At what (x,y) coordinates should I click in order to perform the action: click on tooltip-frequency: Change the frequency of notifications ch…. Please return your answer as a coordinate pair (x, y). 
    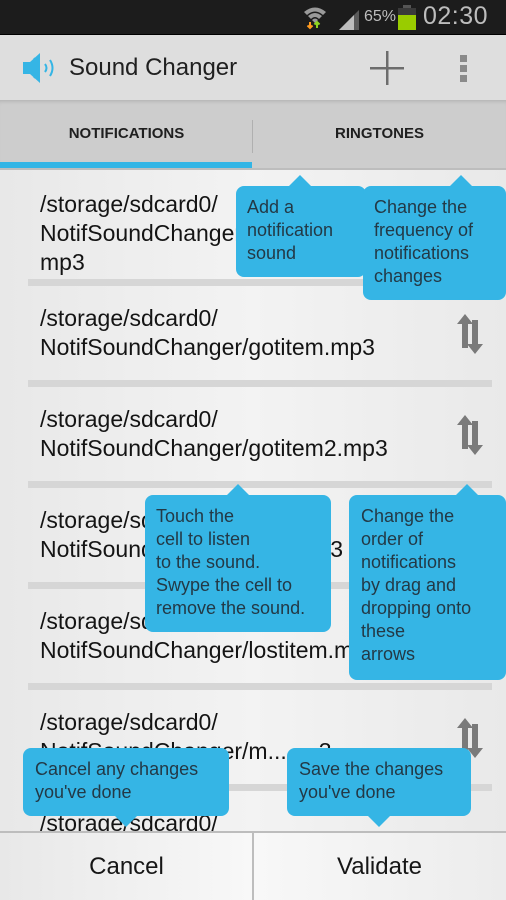
    Looking at the image, I should click on (434, 237).